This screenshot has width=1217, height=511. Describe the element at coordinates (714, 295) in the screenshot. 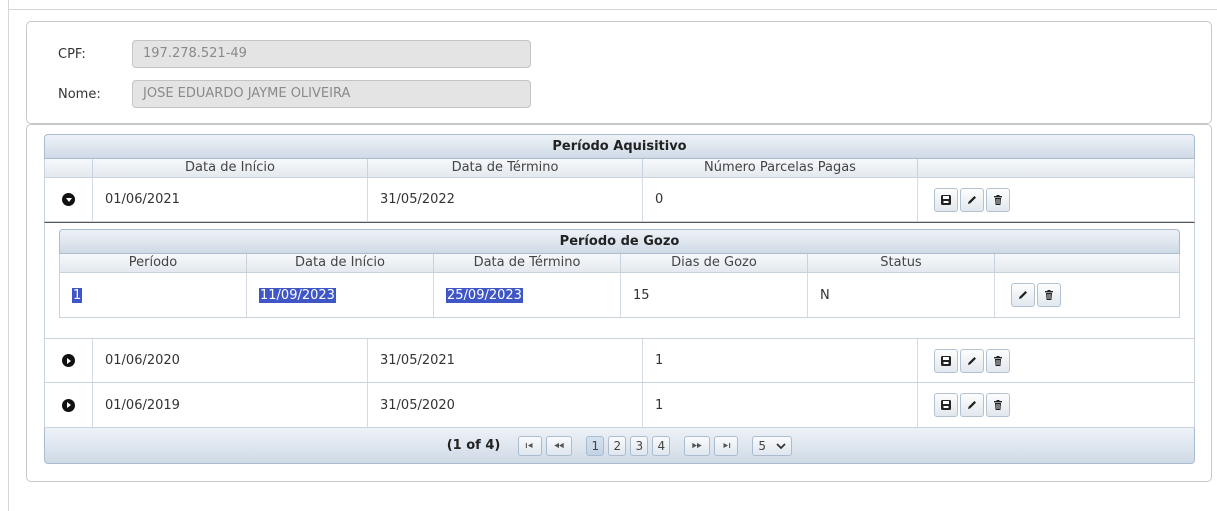

I see `gozo-cell-dias: 15` at that location.